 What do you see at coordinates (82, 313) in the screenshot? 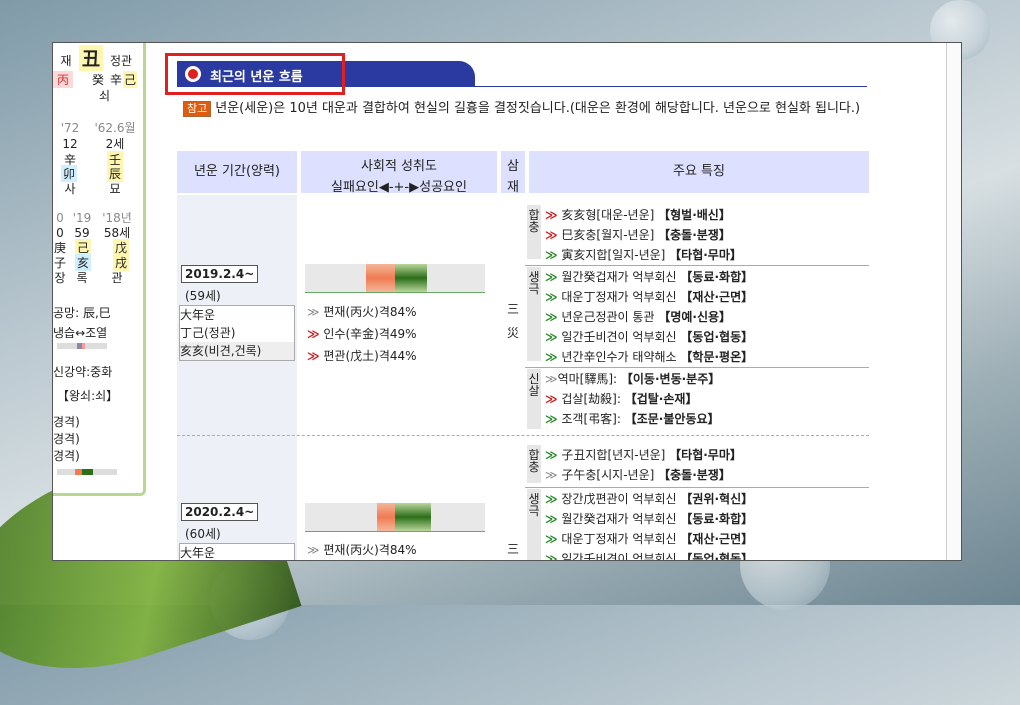
I see `gongmang-text: 공망: 辰,巳` at bounding box center [82, 313].